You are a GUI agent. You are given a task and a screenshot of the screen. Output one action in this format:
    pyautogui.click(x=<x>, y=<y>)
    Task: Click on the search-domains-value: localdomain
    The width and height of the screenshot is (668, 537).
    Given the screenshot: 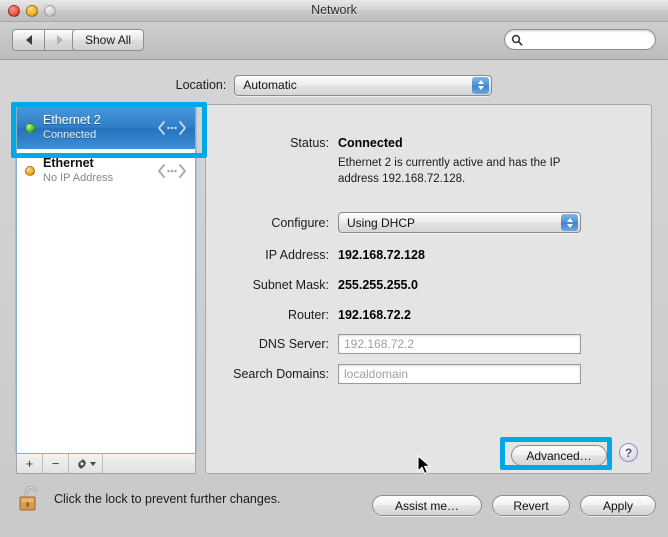 What is the action you would take?
    pyautogui.click(x=376, y=374)
    